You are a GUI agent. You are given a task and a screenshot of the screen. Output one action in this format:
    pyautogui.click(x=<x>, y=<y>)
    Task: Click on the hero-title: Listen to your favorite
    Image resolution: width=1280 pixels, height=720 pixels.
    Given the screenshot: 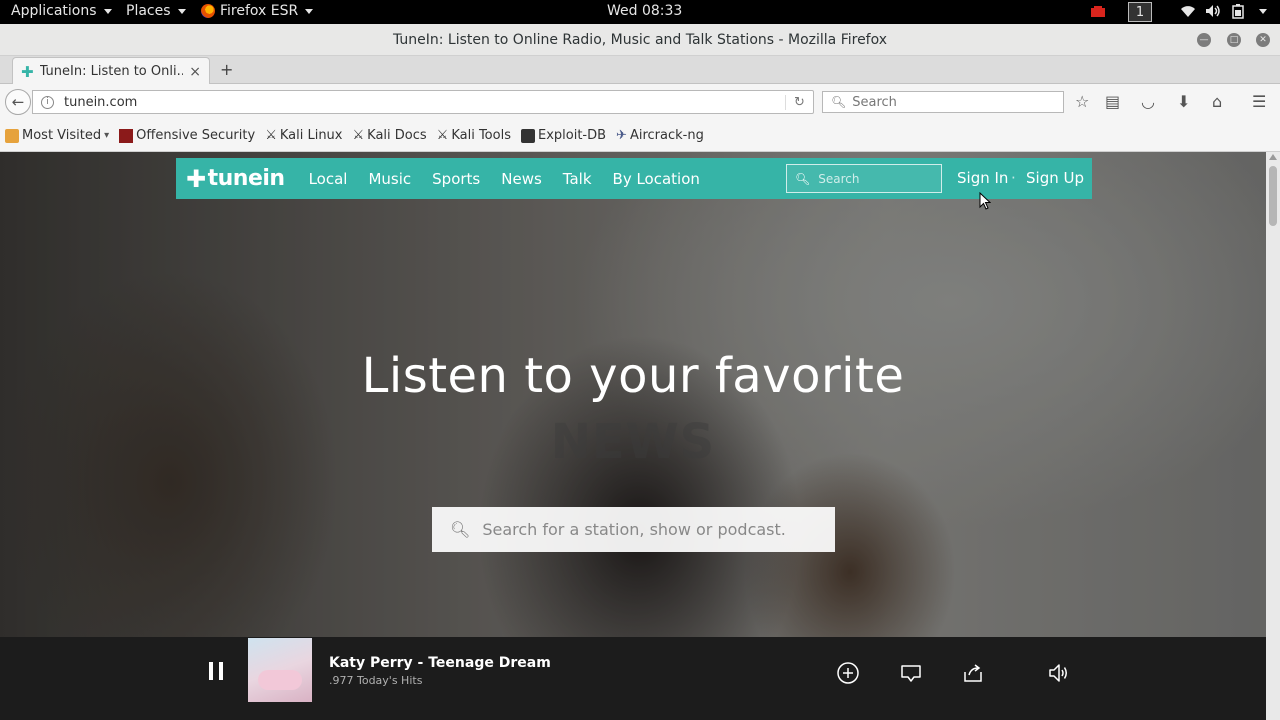 What is the action you would take?
    pyautogui.click(x=633, y=376)
    